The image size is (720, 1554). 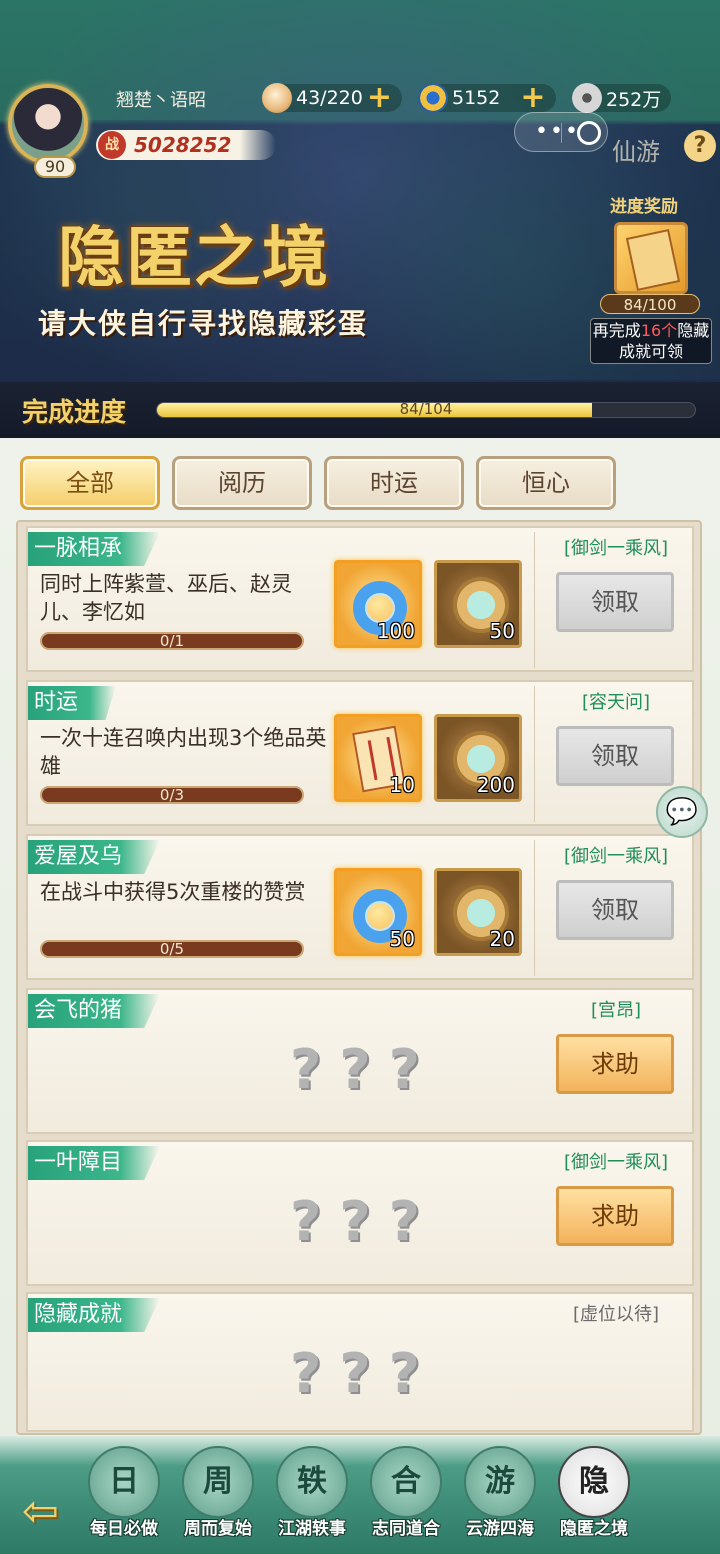 I want to click on bun-icon, so click(x=277, y=98).